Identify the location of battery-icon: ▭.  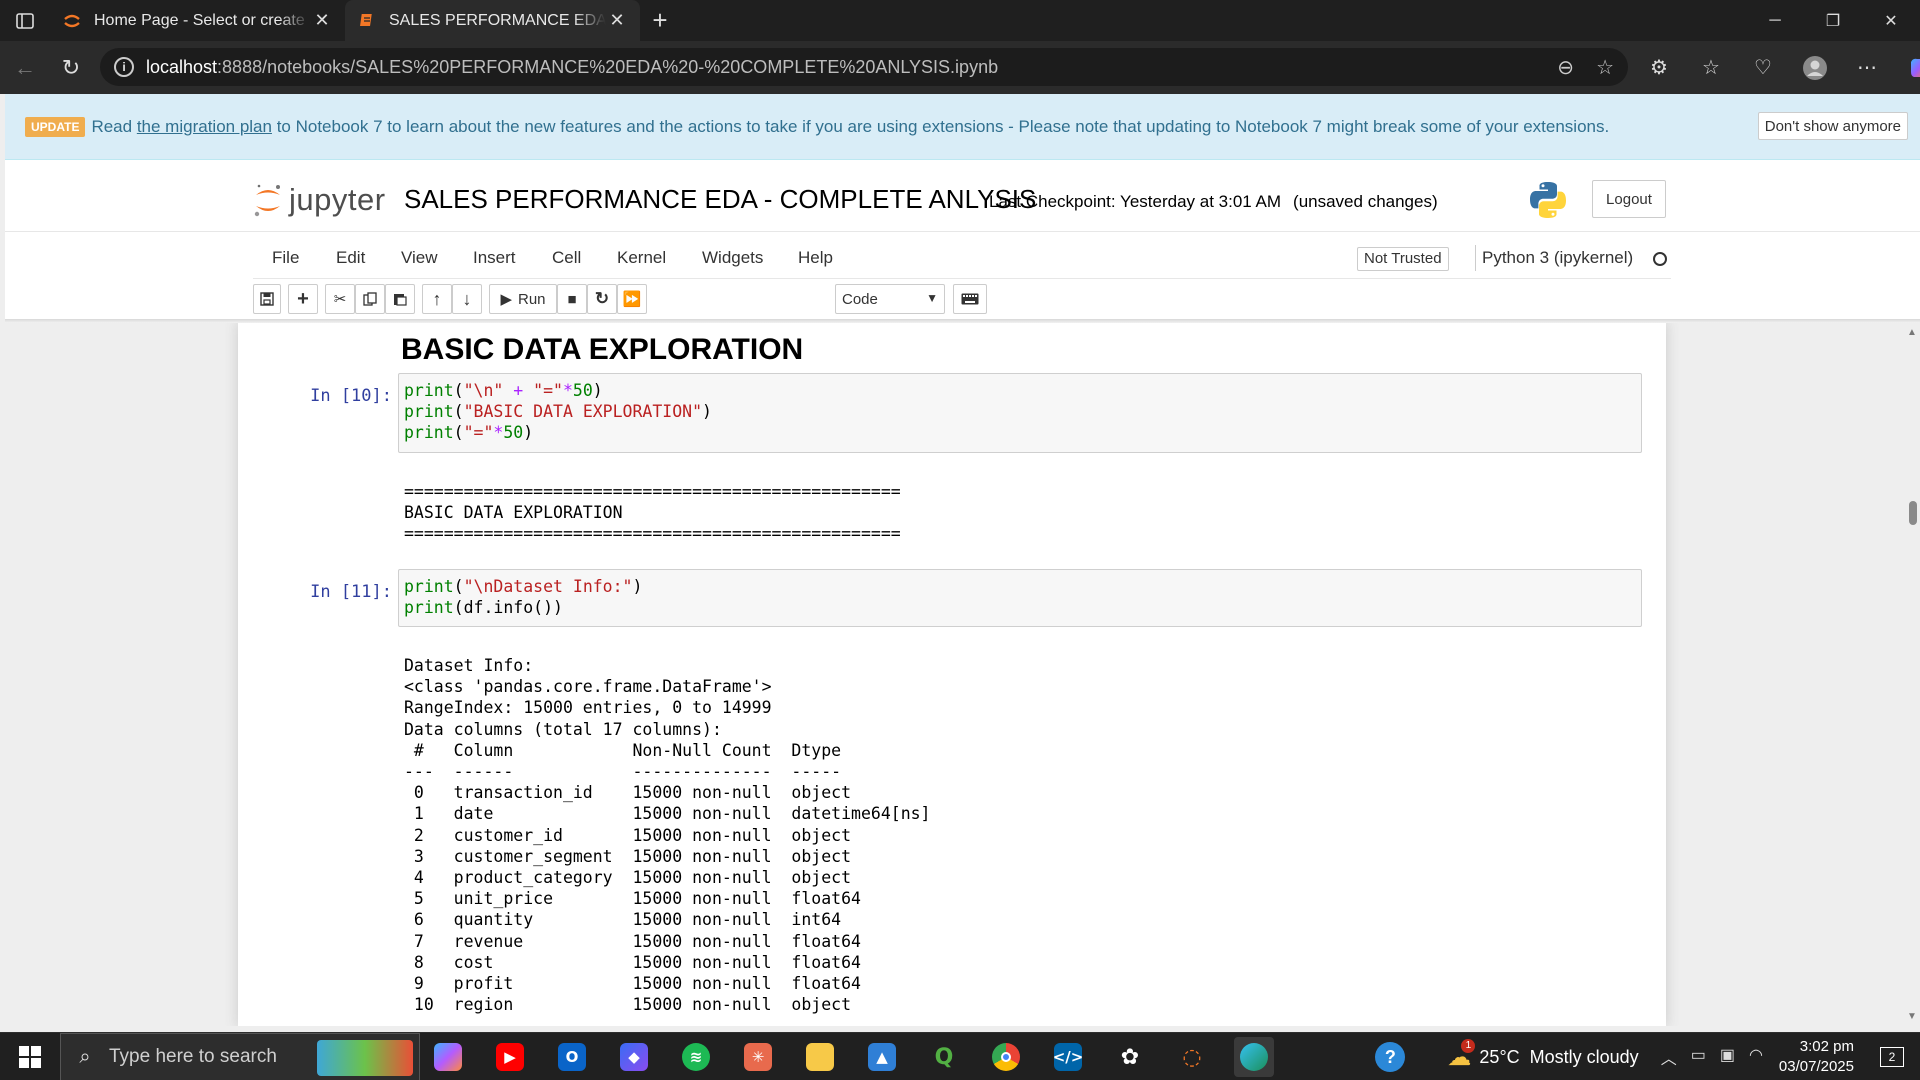
(1698, 1057).